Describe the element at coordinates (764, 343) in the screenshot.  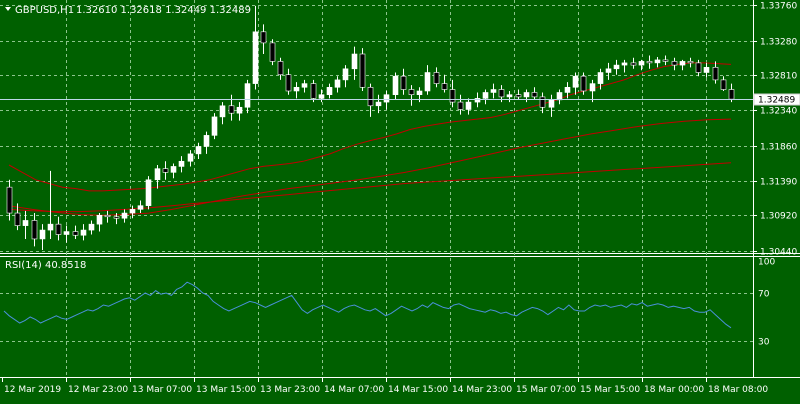
I see `rsi-level-label: 30` at that location.